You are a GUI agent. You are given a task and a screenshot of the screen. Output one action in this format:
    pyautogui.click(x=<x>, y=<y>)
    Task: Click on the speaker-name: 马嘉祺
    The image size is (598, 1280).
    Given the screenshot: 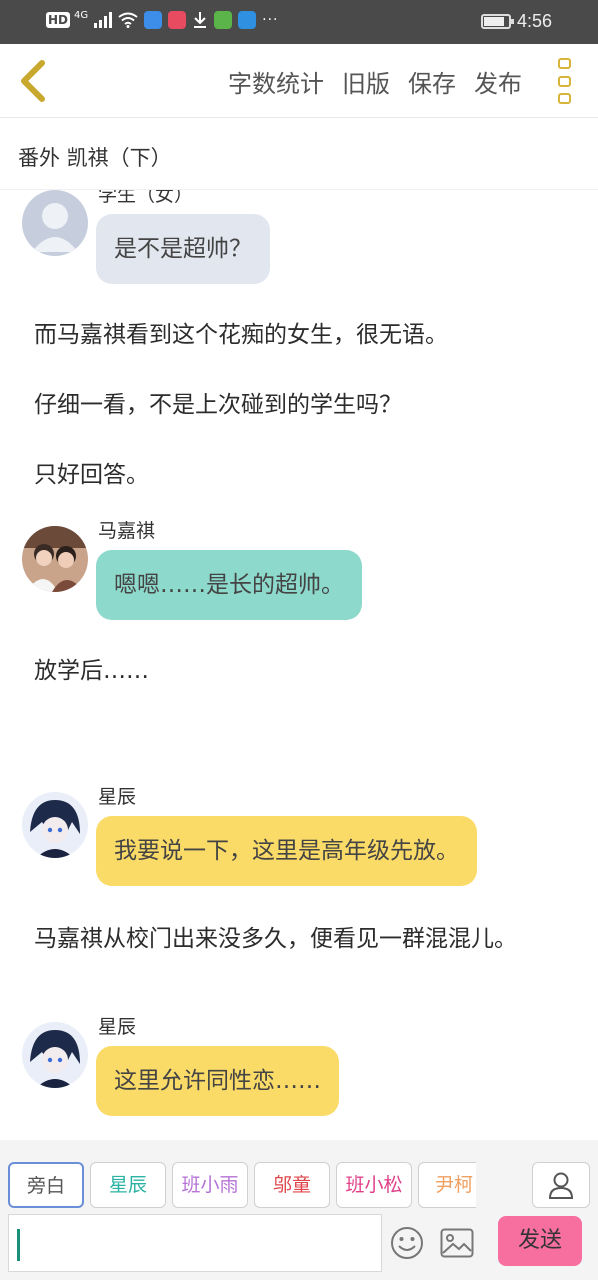 What is the action you would take?
    pyautogui.click(x=127, y=531)
    